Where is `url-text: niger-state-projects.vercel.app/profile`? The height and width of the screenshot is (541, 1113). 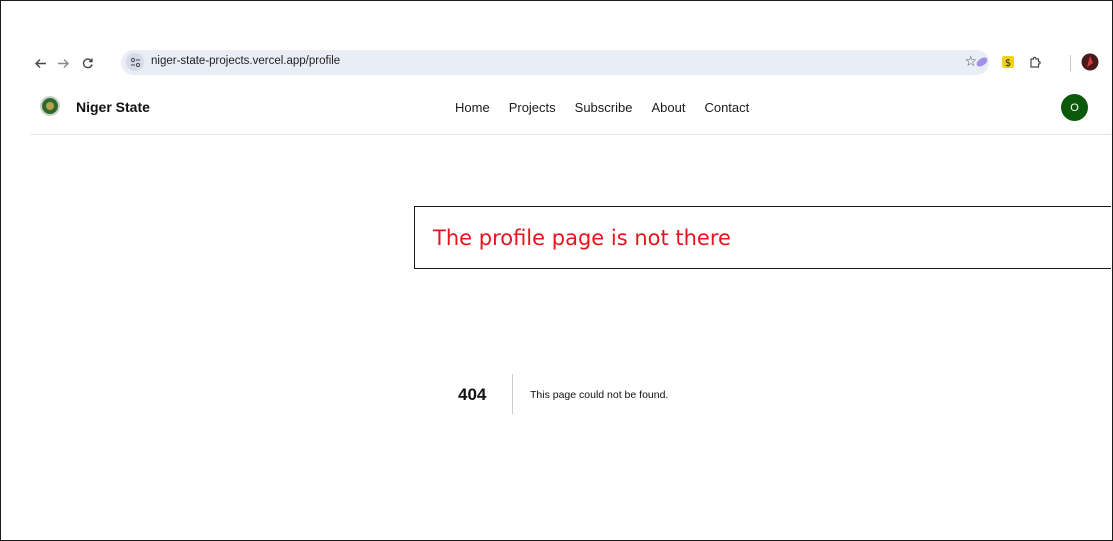
url-text: niger-state-projects.vercel.app/profile is located at coordinates (245, 61).